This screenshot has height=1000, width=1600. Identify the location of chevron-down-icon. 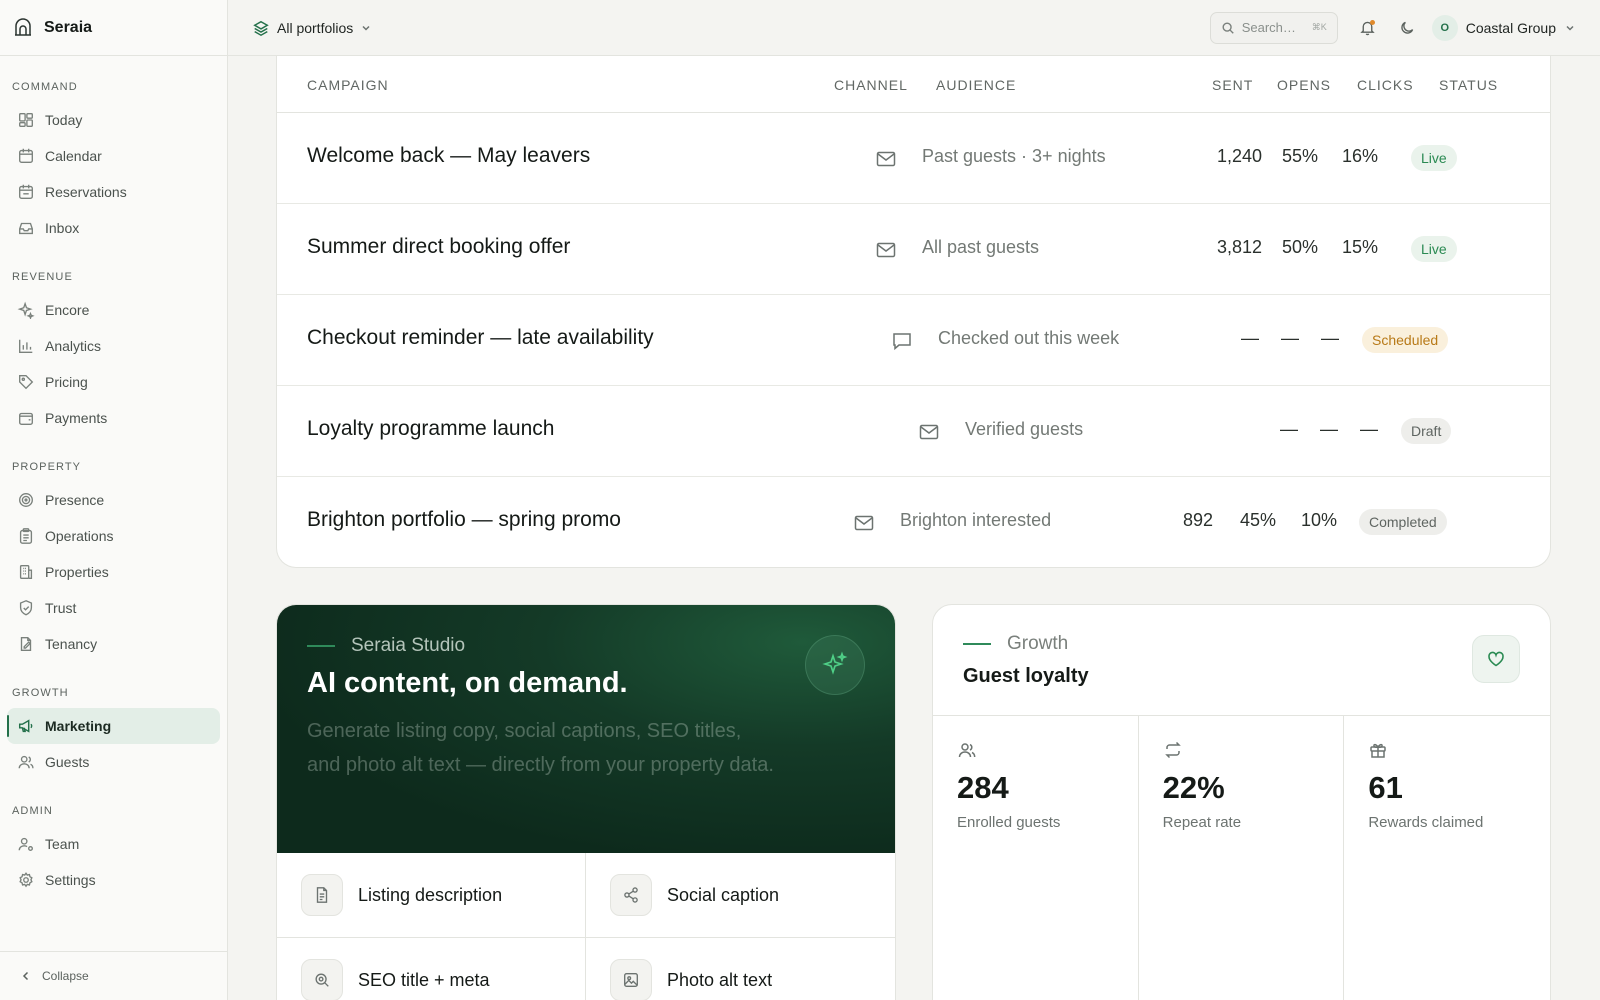
(366, 28).